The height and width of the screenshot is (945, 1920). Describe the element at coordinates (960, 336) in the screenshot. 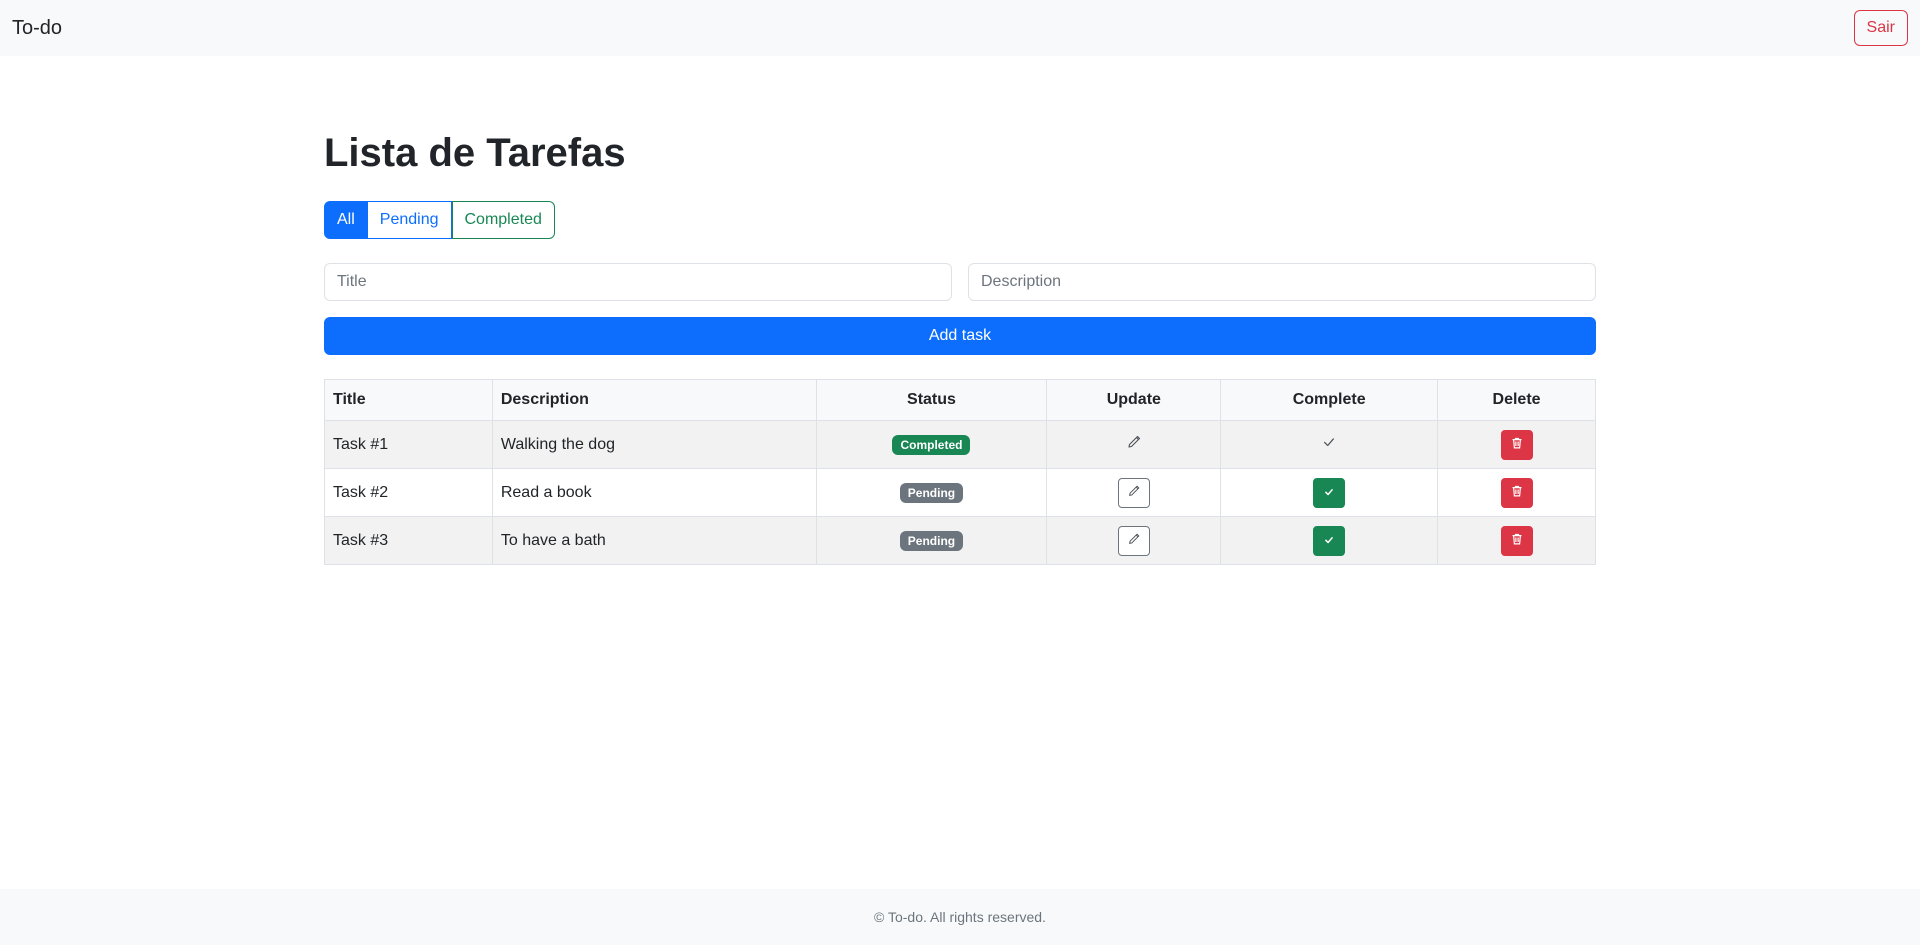

I see `add-task-button: Add task` at that location.